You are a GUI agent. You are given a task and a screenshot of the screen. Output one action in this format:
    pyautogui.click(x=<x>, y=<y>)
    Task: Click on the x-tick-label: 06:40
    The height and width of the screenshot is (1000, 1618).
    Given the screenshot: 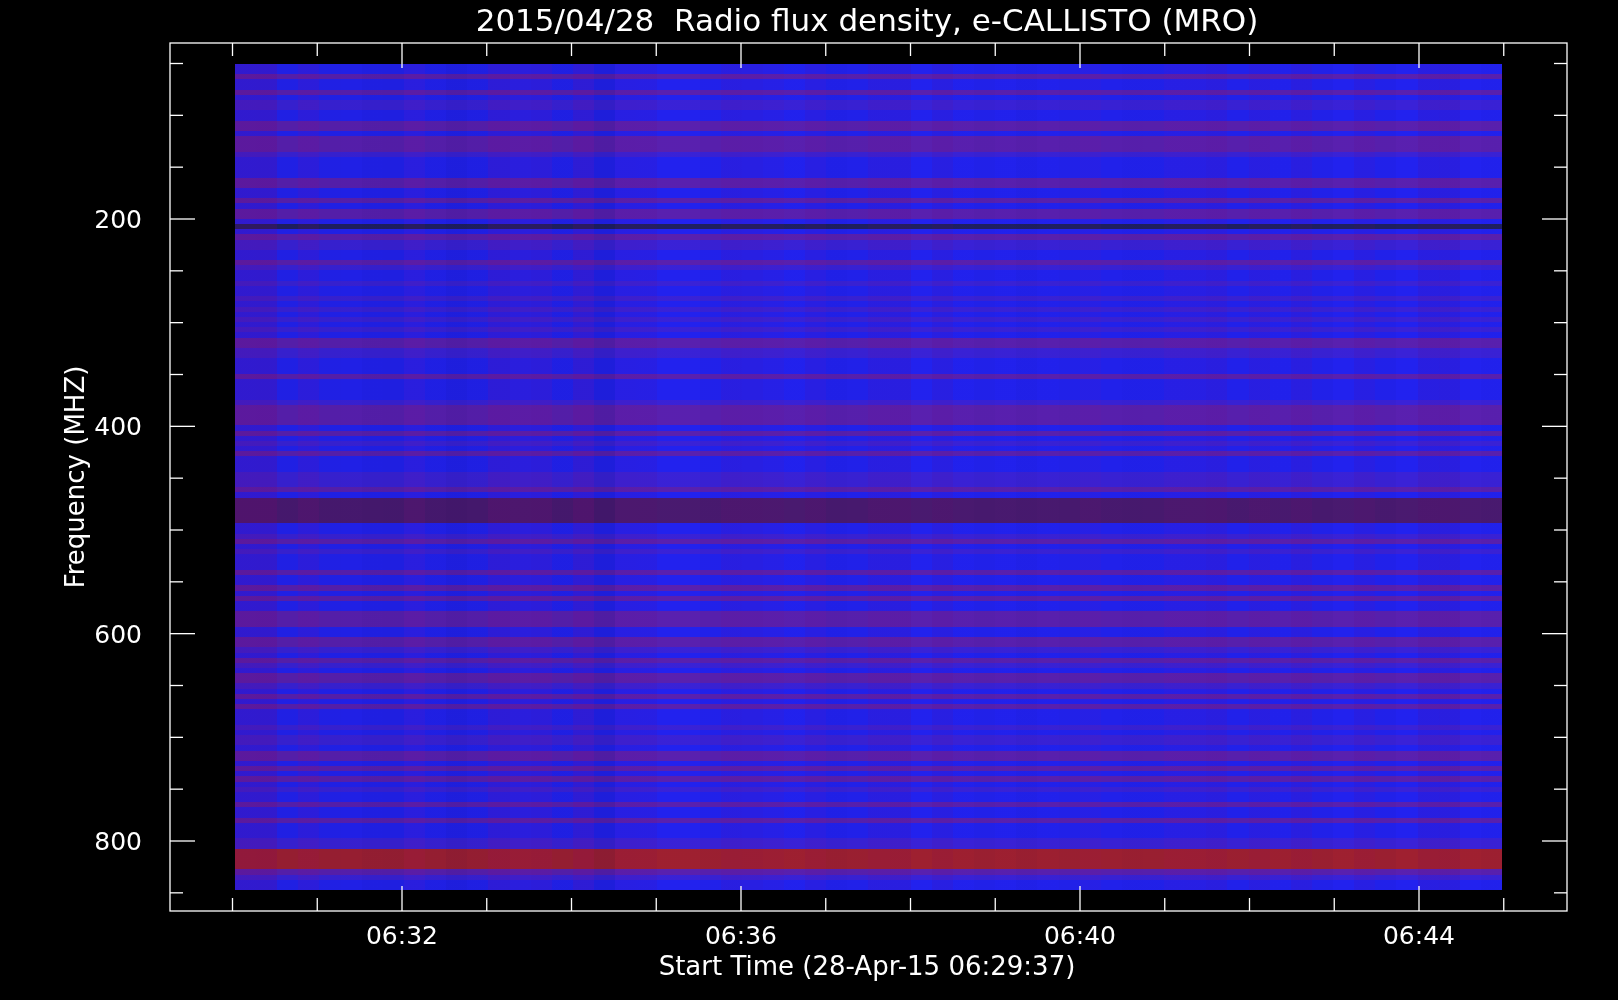 What is the action you would take?
    pyautogui.click(x=1080, y=935)
    